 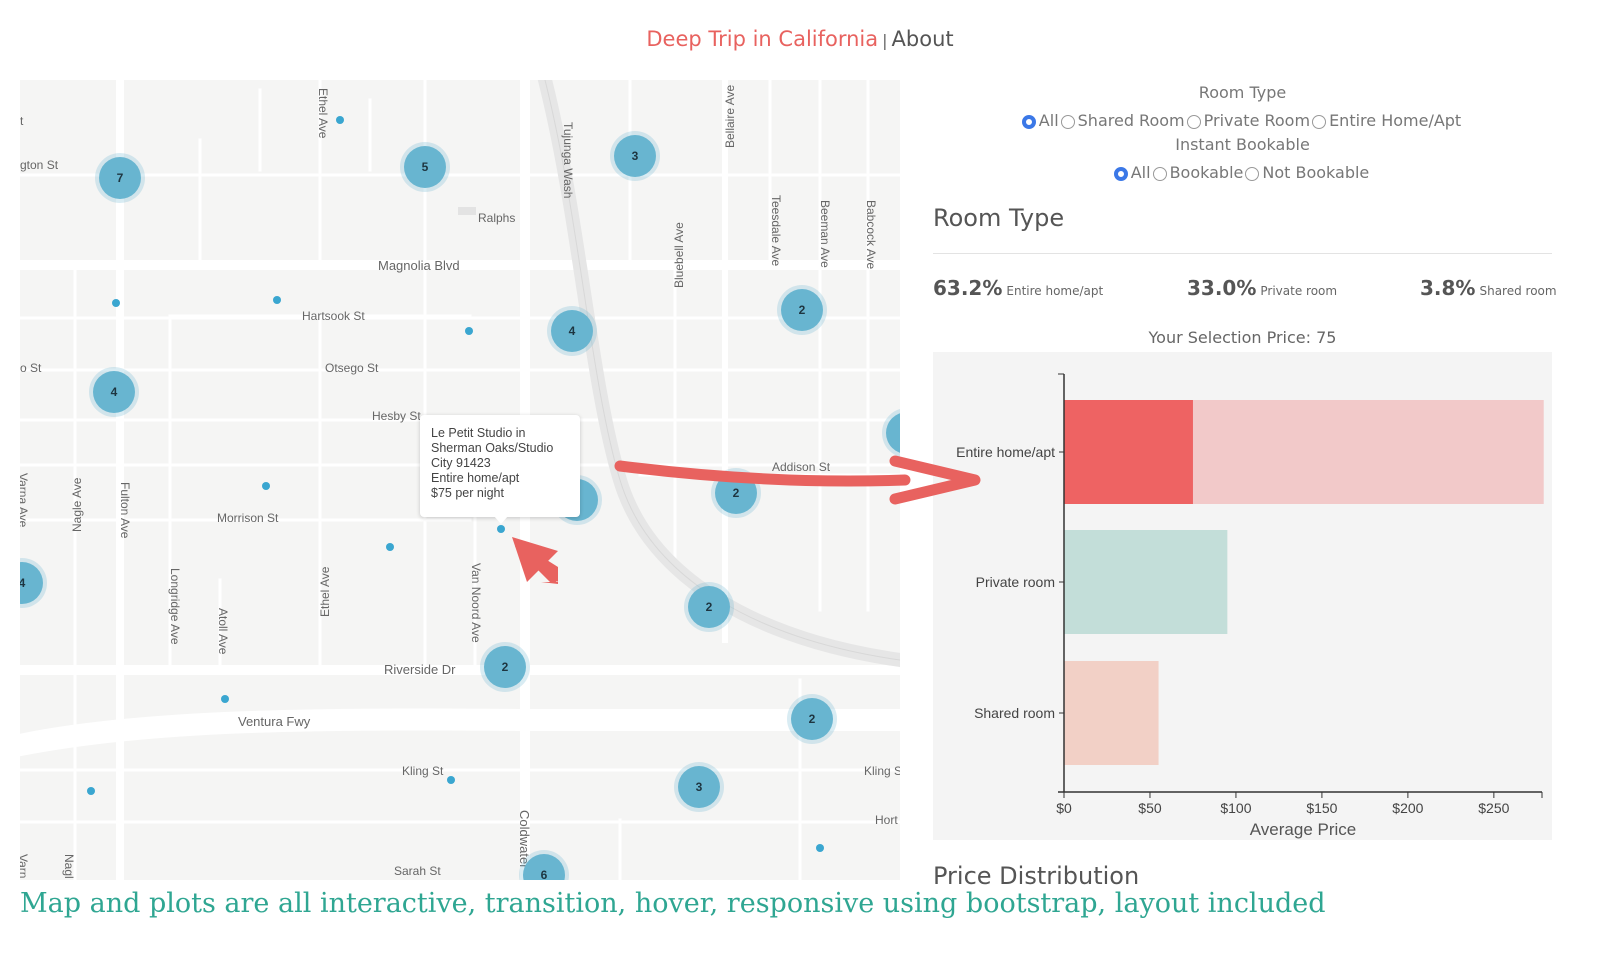 What do you see at coordinates (968, 288) in the screenshot?
I see `stat-pct: 63.2%` at bounding box center [968, 288].